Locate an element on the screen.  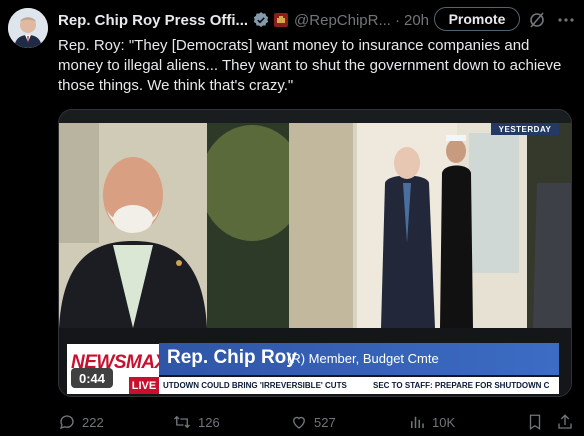
promote-button: Promote is located at coordinates (477, 19).